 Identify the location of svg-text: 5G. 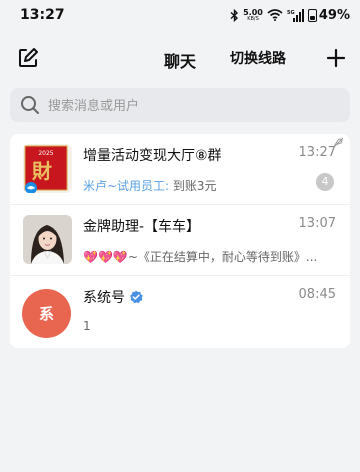
(291, 13).